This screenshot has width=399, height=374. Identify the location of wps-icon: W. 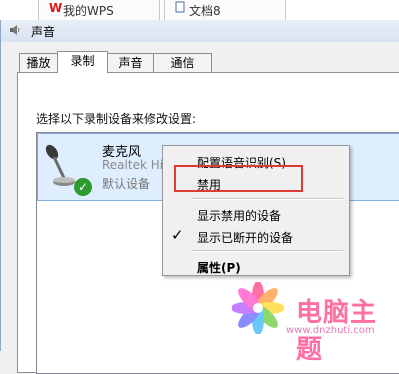
(56, 8).